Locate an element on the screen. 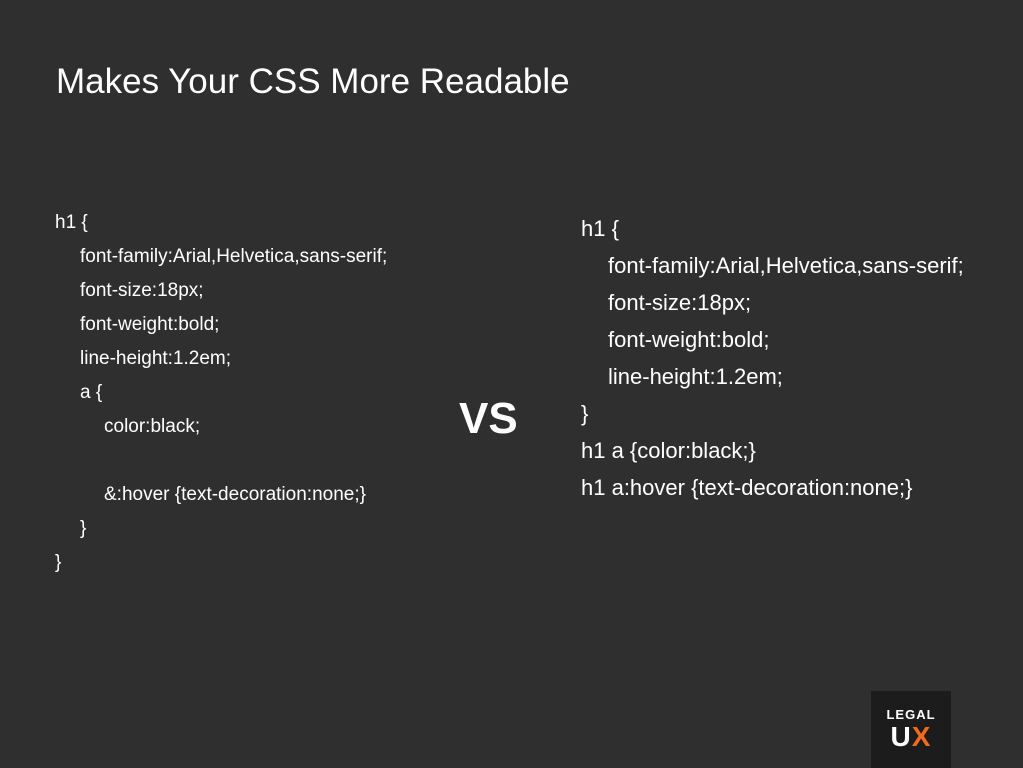 The width and height of the screenshot is (1023, 768). code-line: color:black; is located at coordinates (152, 426).